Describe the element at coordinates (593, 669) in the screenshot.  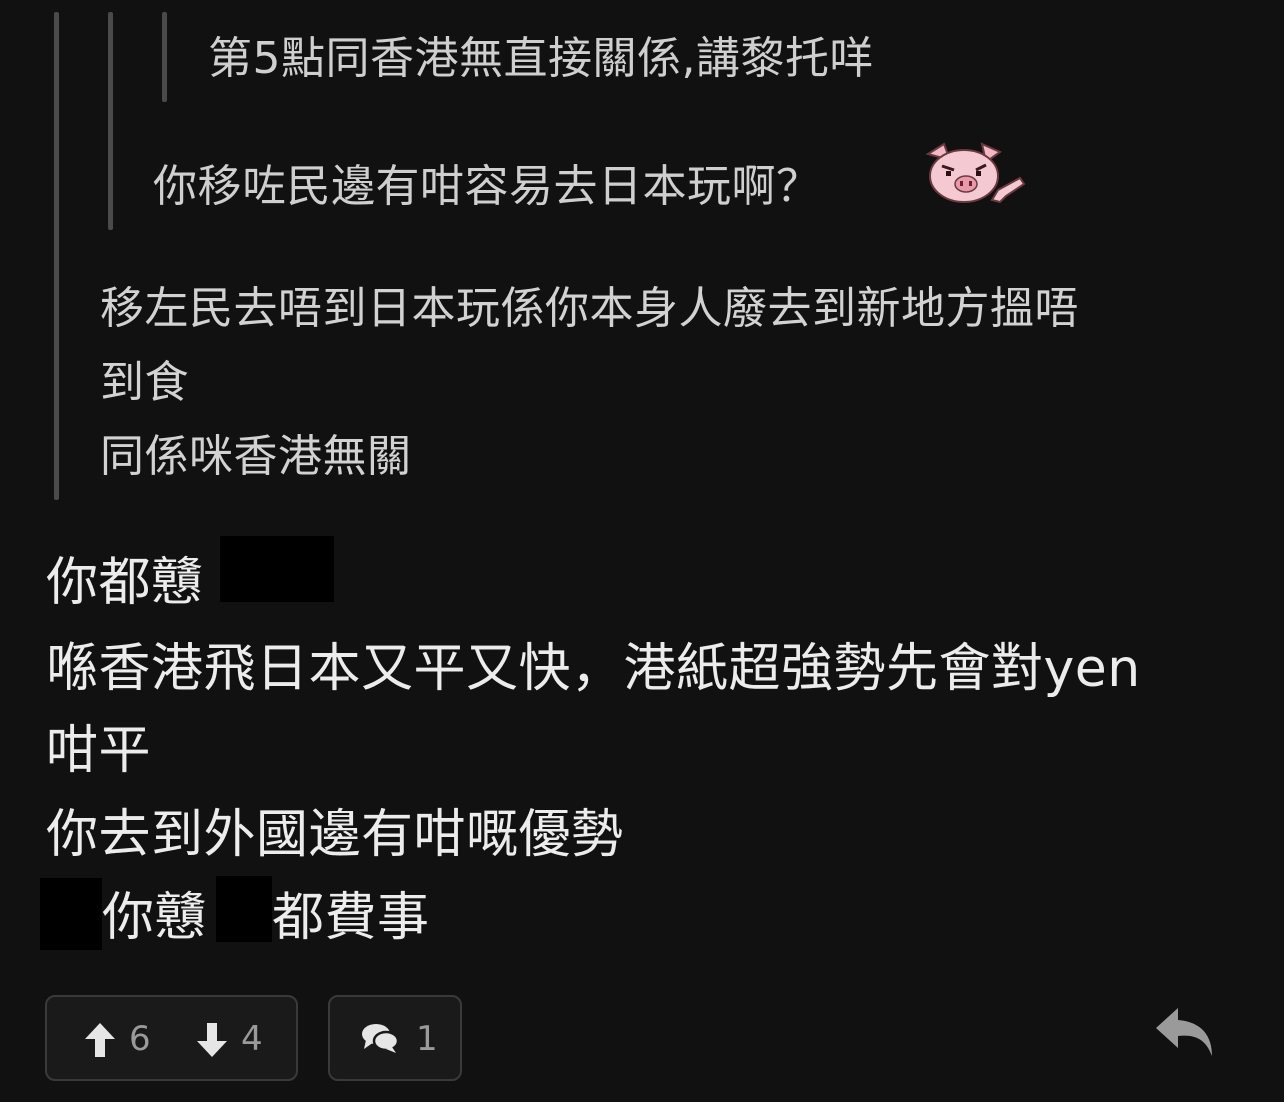
I see `reply-line2: 喺香港飛日本又平又快，港紙超強勢先會對yen` at that location.